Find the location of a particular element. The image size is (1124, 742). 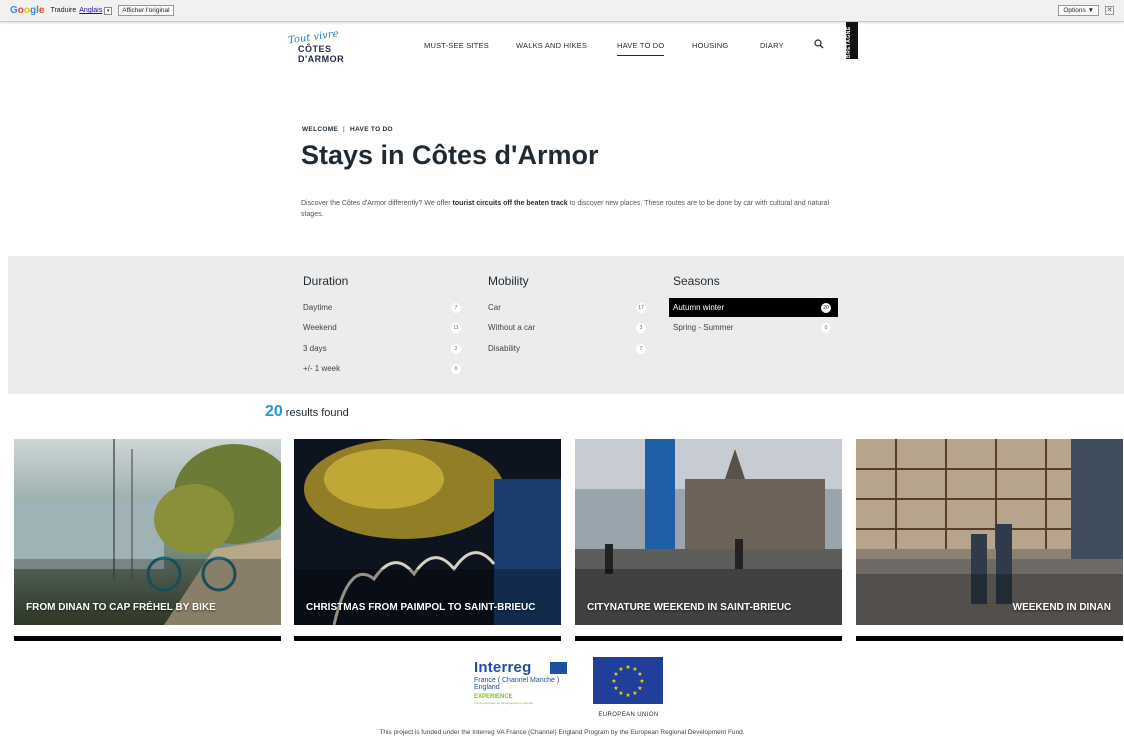

card-dinan-cap-frehel: FROM DINAN TO CAP FRÉHEL BY BIKE is located at coordinates (147, 532).